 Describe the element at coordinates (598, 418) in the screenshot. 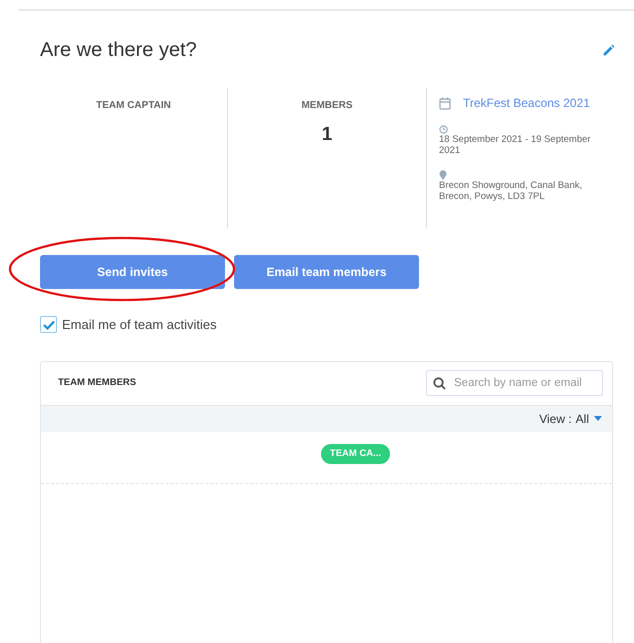

I see `caret-icon` at that location.